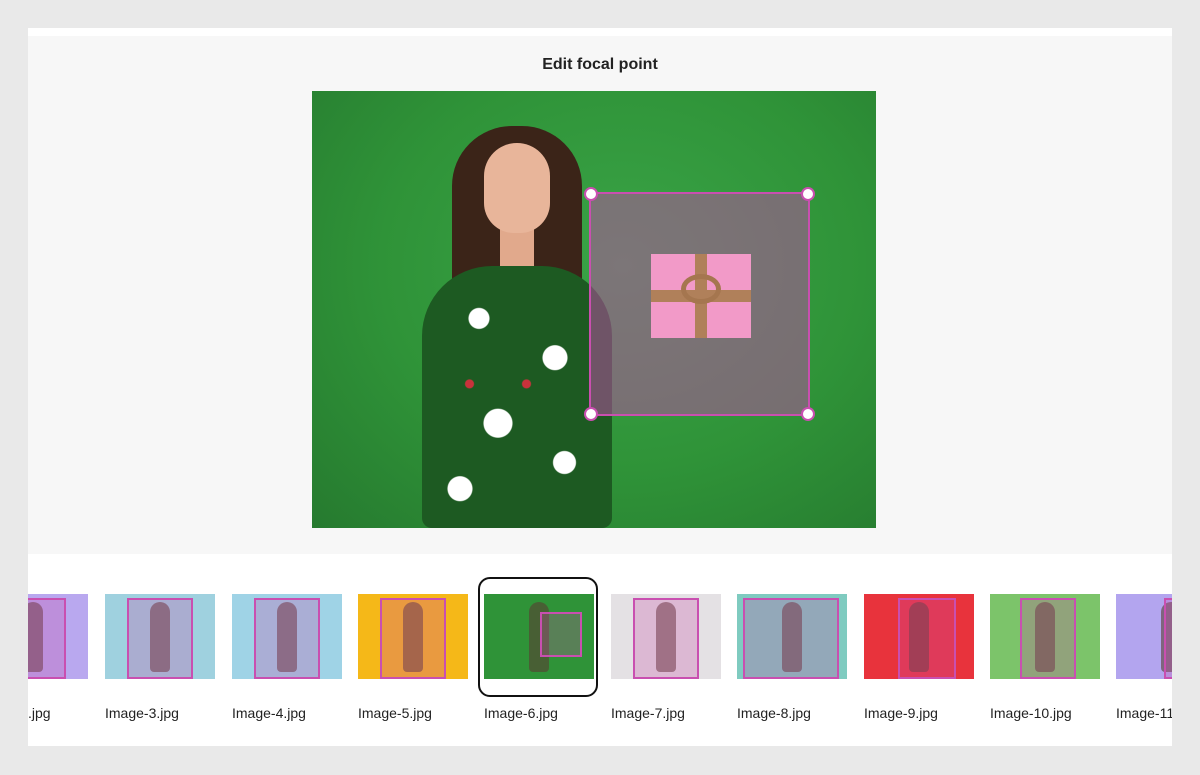  Describe the element at coordinates (39, 713) in the screenshot. I see `thumbnail-label: .jpg` at that location.